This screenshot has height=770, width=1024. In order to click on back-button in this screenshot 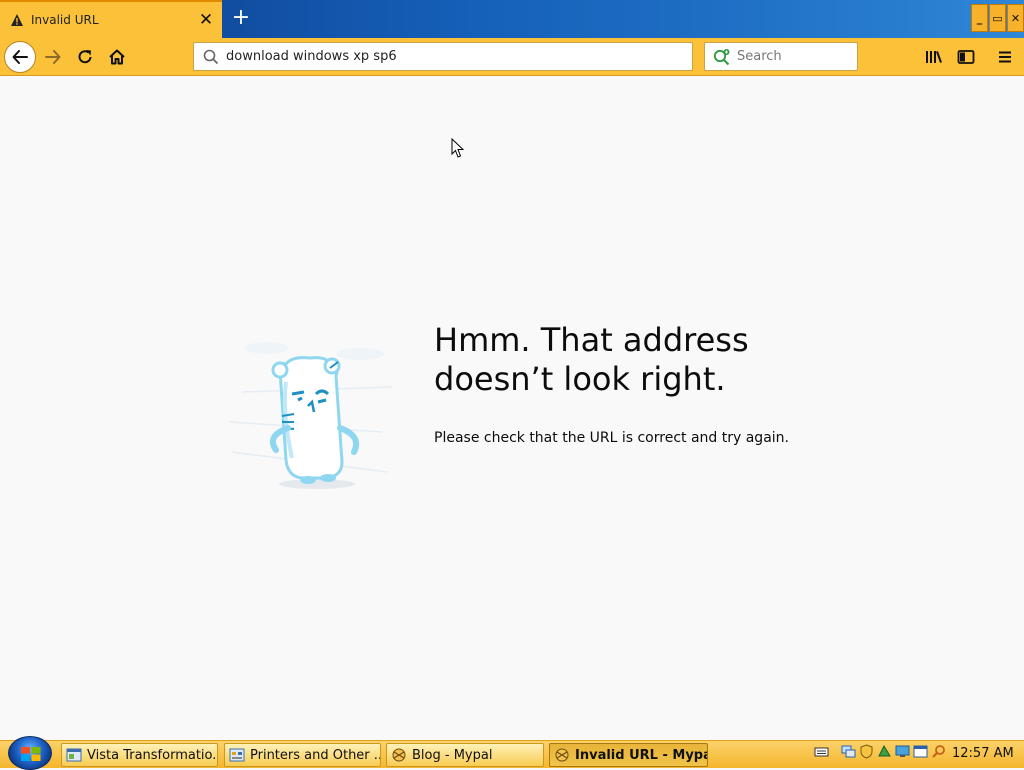, I will do `click(20, 57)`.